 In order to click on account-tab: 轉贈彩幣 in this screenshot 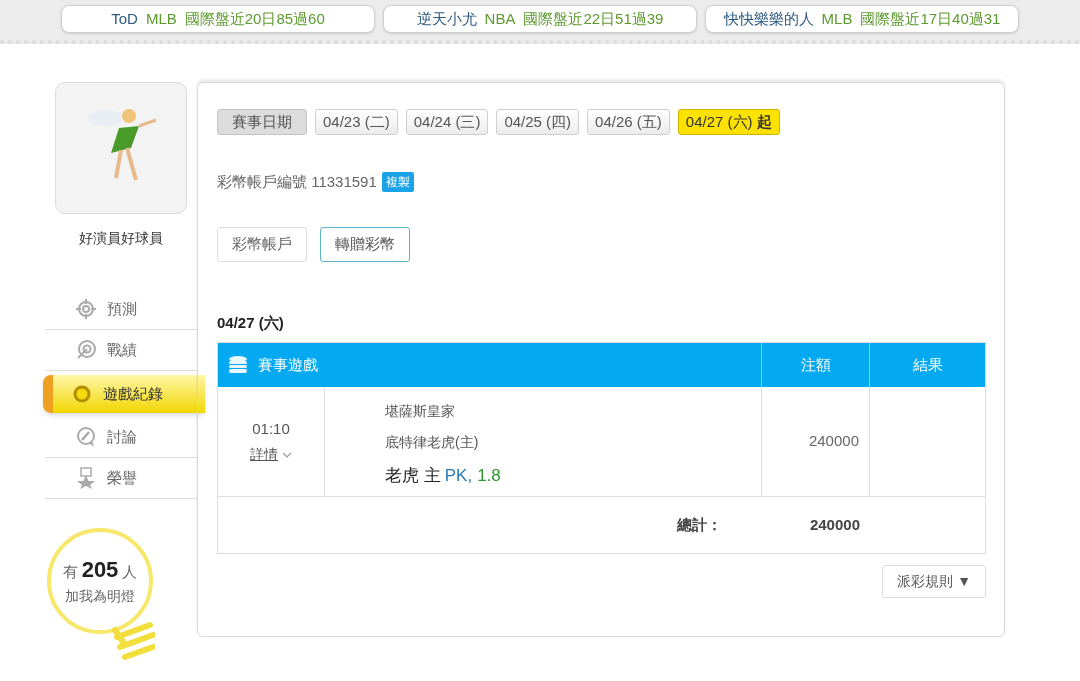, I will do `click(365, 244)`.